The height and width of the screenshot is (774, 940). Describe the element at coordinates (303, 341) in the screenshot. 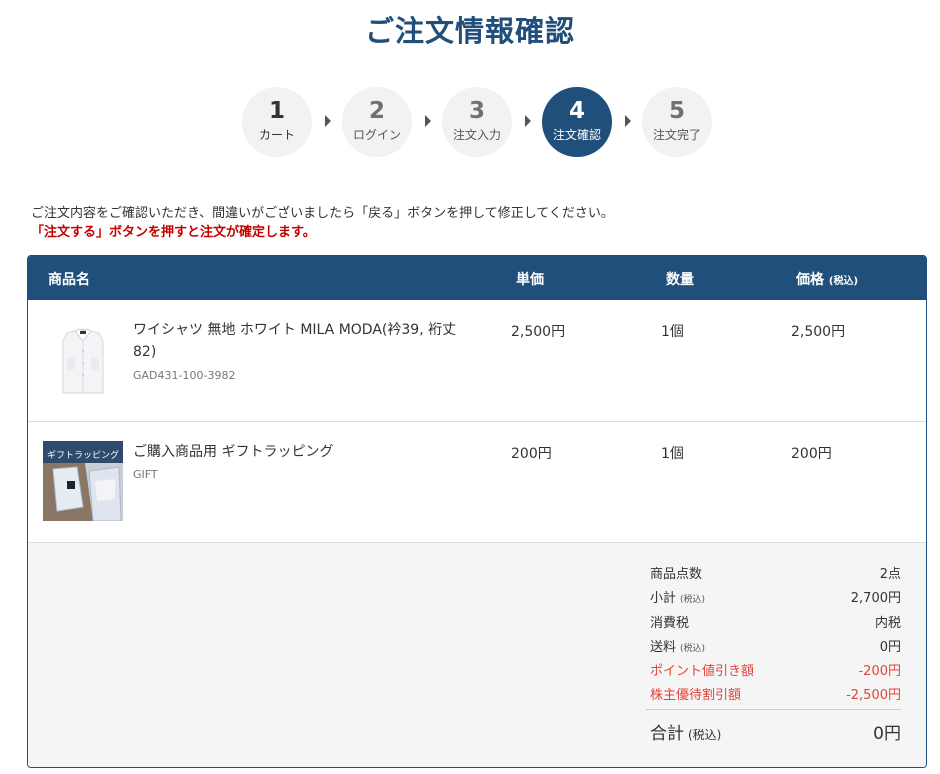

I see `product-name: ワイシャツ 無地 ホワイト MILA MODA(衿39, 裄丈82)` at that location.